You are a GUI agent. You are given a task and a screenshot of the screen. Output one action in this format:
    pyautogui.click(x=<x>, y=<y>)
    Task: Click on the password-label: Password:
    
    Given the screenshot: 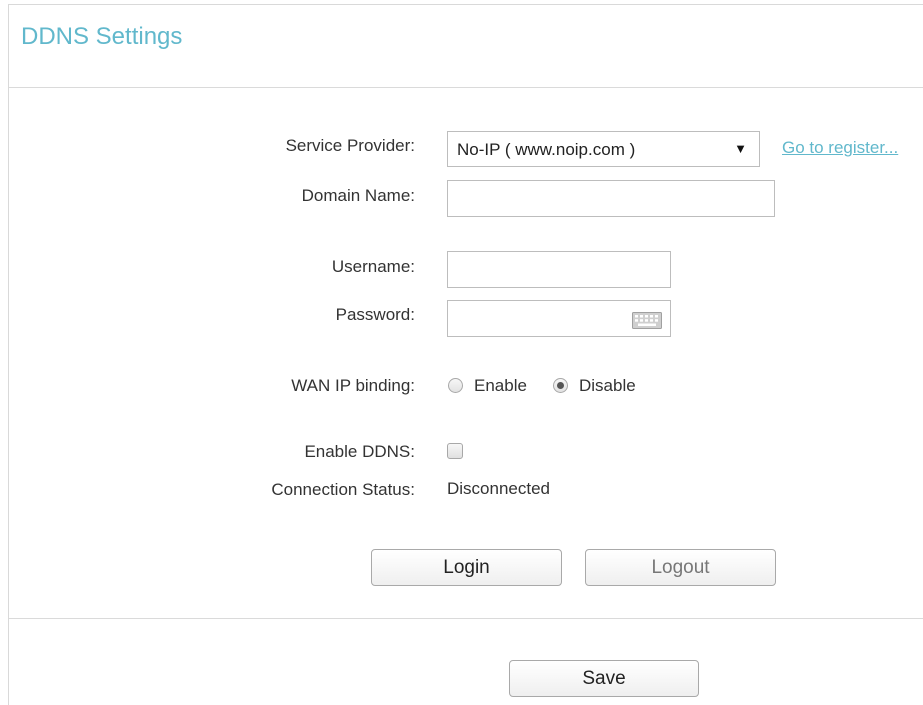 What is the action you would take?
    pyautogui.click(x=375, y=314)
    